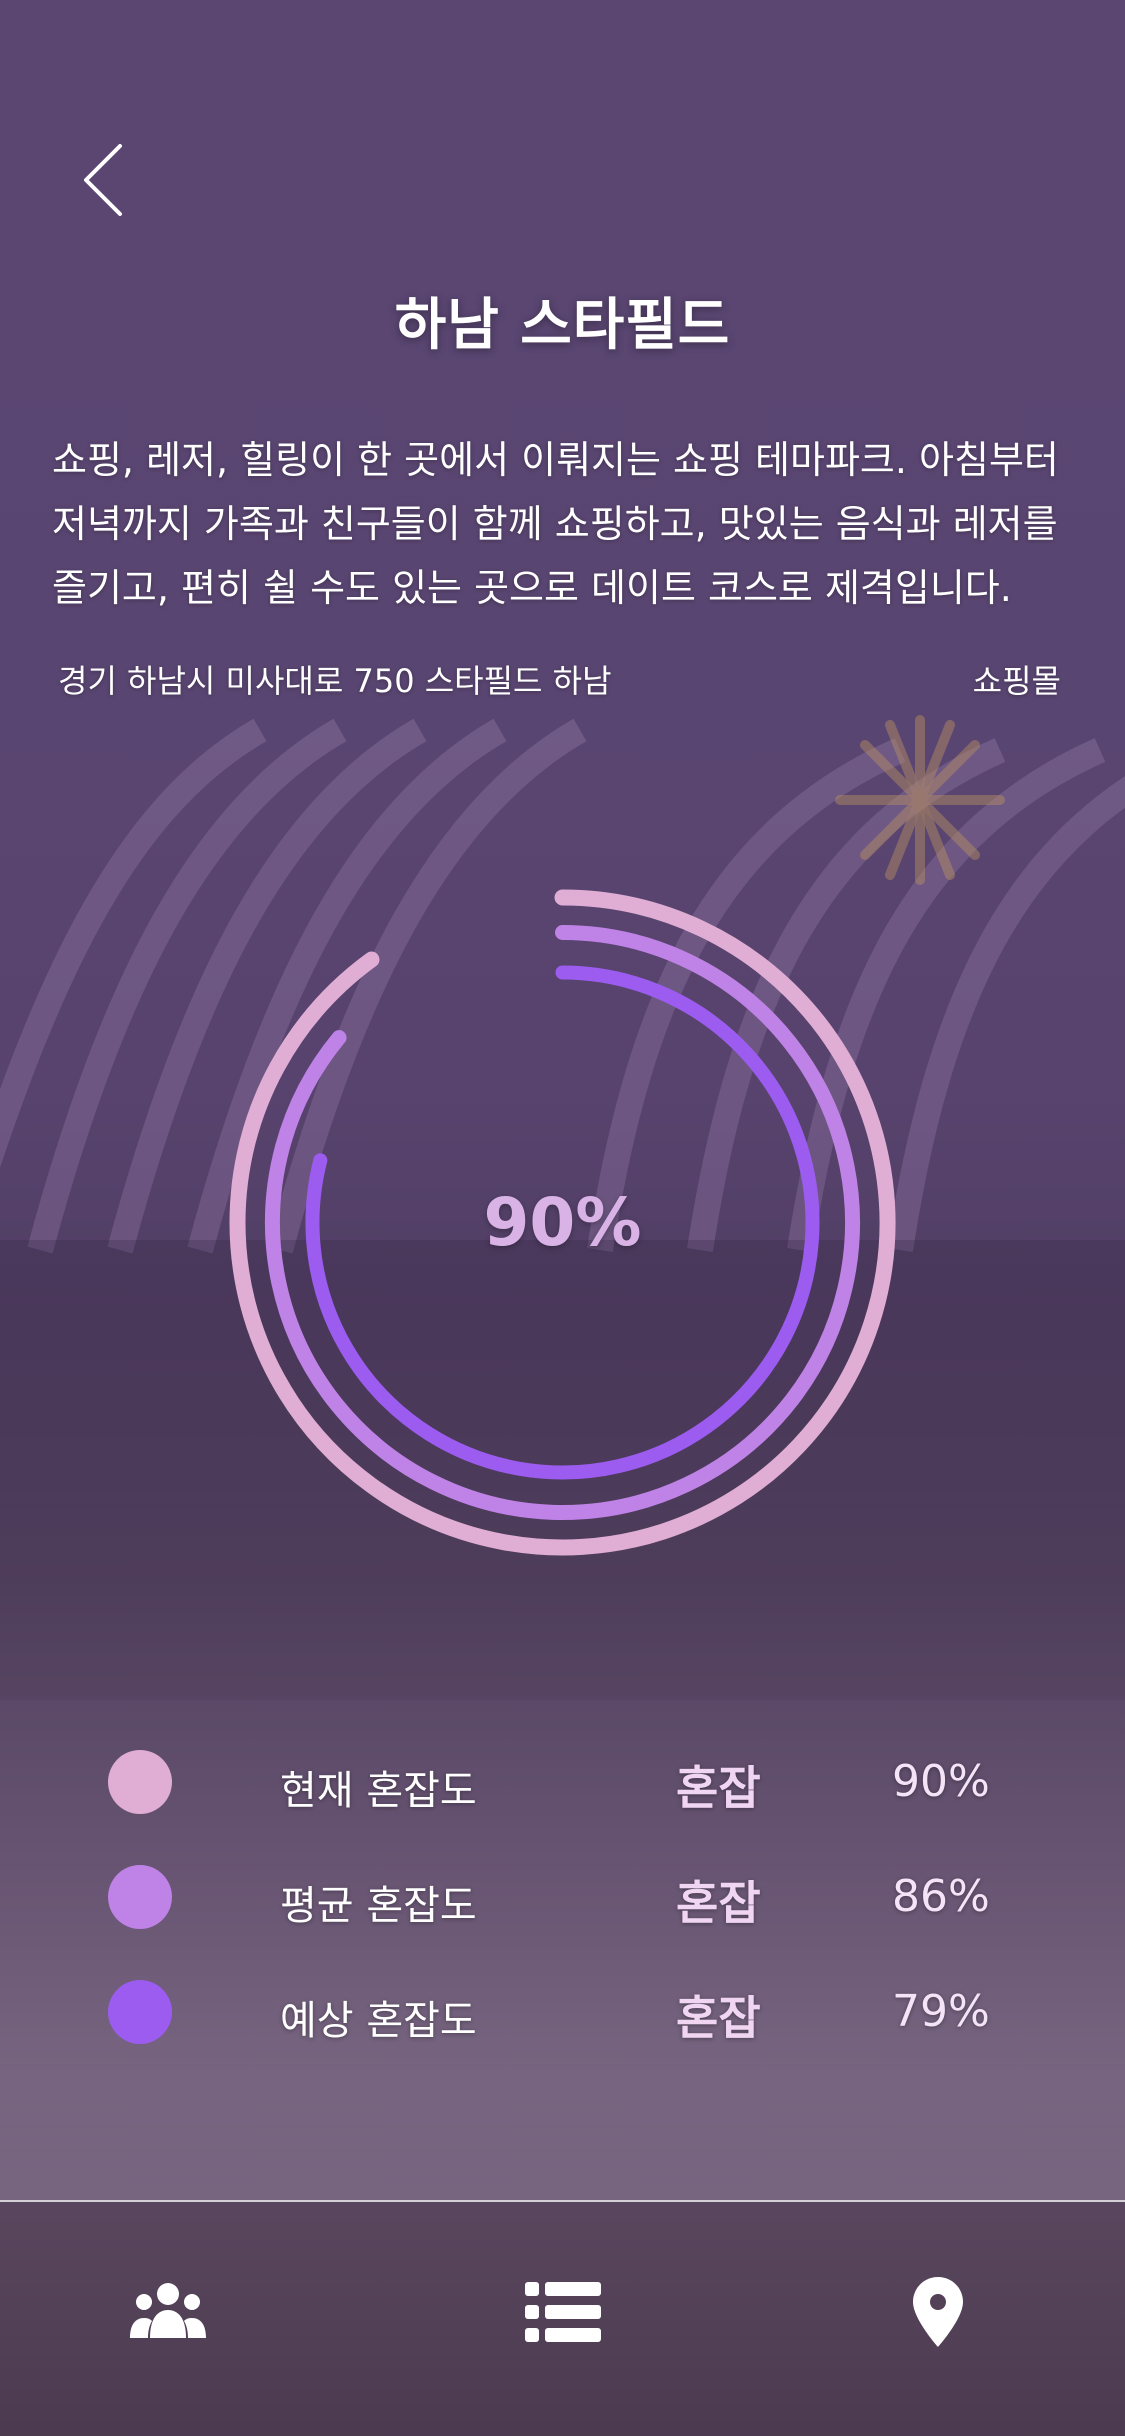 The width and height of the screenshot is (1125, 2436). Describe the element at coordinates (378, 1791) in the screenshot. I see `legend-label: 현재 혼잡도` at that location.